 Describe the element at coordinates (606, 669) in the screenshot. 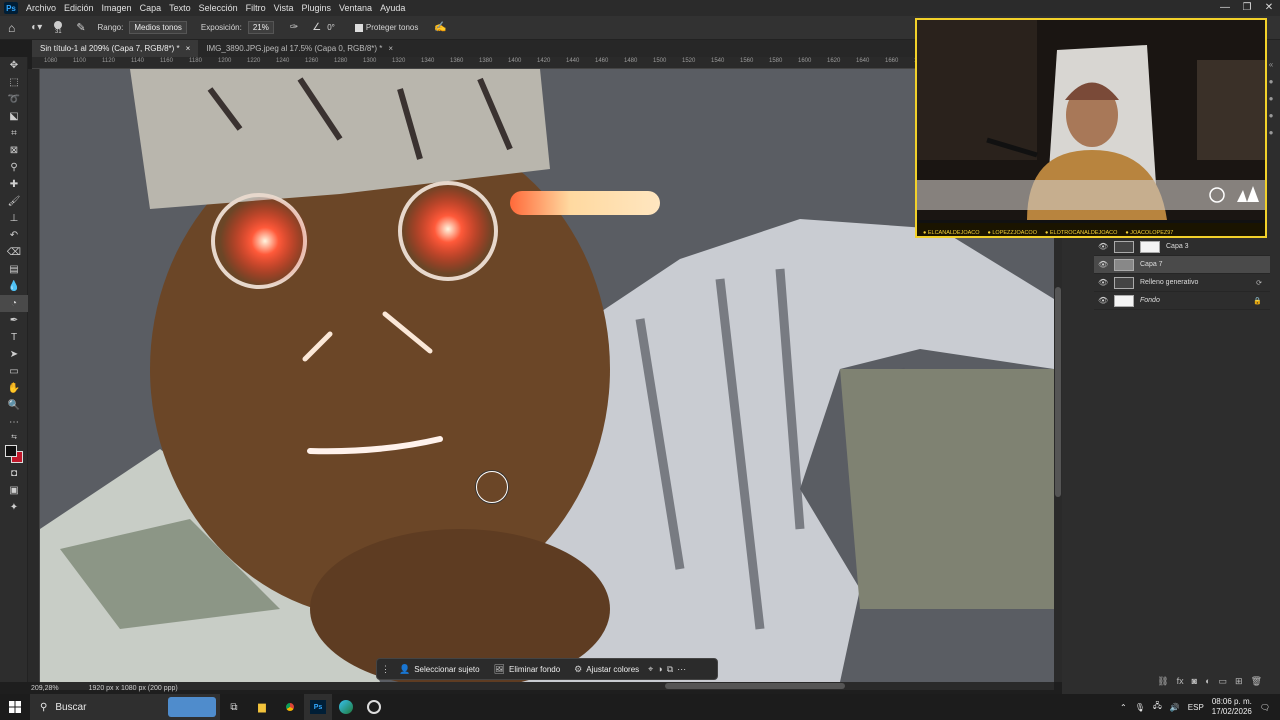

I see `adjust-colors-button: ⚙ Ajustar colores` at that location.